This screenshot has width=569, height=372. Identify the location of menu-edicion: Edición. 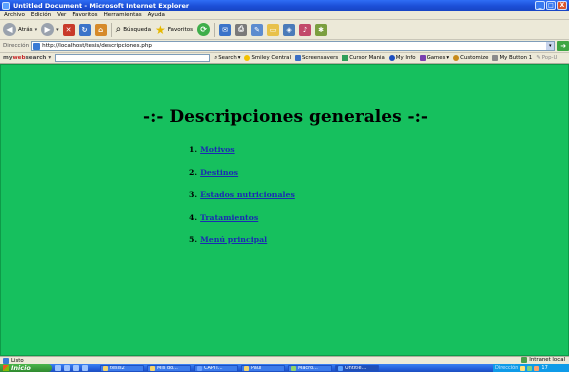
(41, 15).